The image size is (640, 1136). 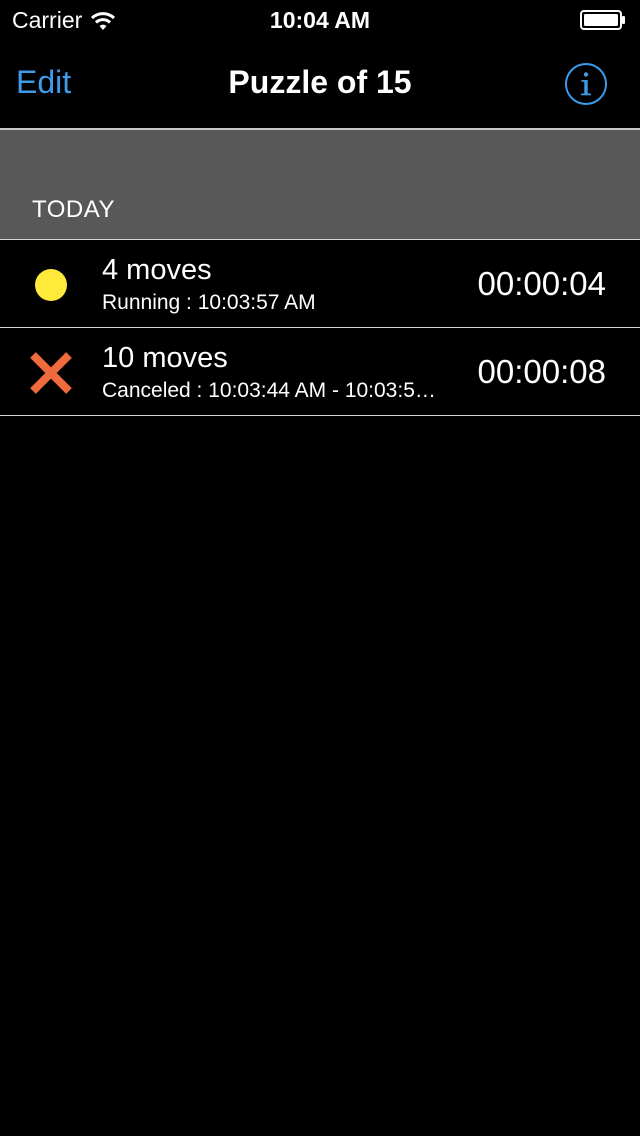 What do you see at coordinates (320, 184) in the screenshot?
I see `section-header: TODAY` at bounding box center [320, 184].